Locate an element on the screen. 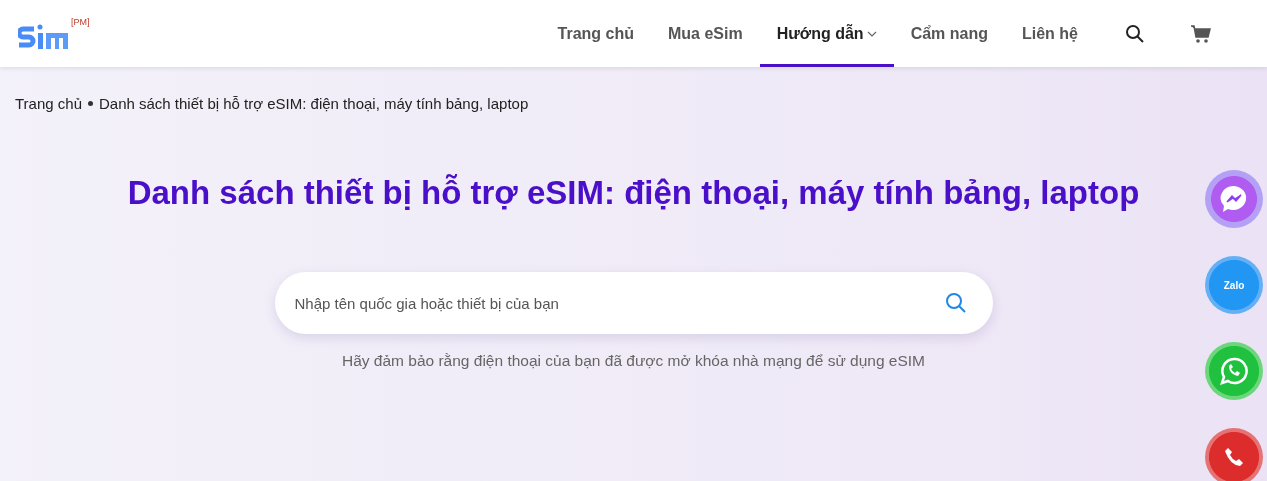 The width and height of the screenshot is (1267, 481). phone-icon is located at coordinates (1234, 457).